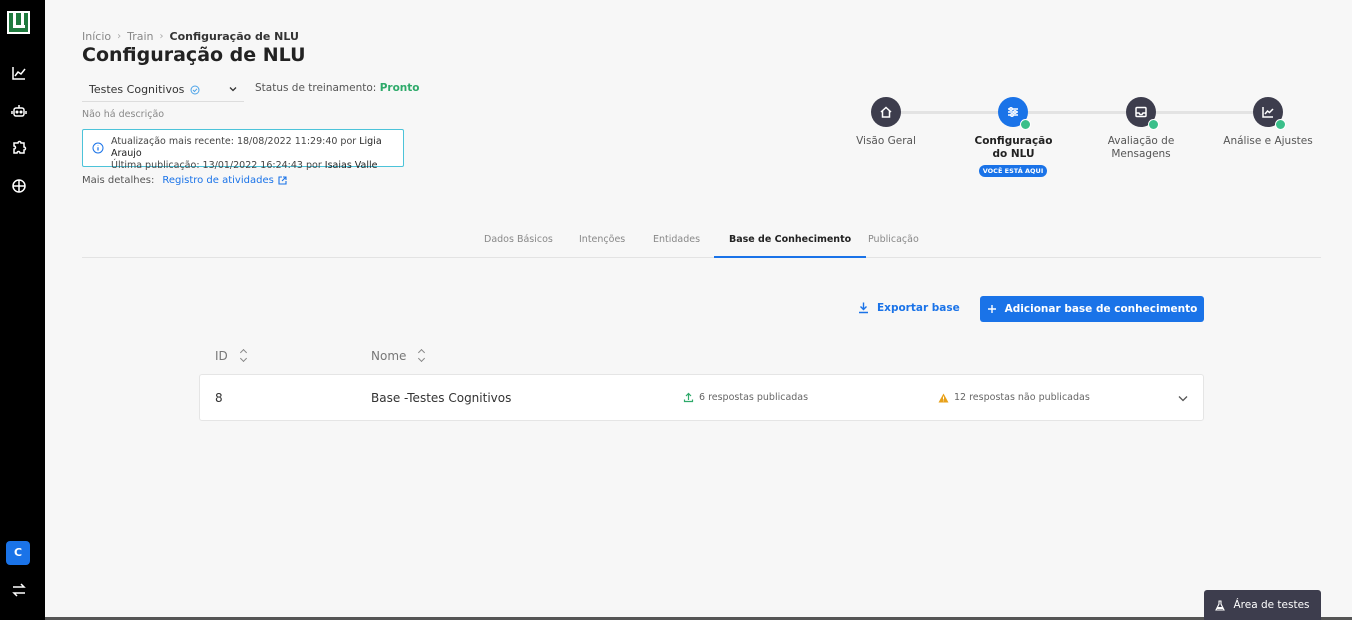 This screenshot has height=620, width=1352. Describe the element at coordinates (790, 246) in the screenshot. I see `tab-knowledge-base: Base de Conhecimento` at that location.